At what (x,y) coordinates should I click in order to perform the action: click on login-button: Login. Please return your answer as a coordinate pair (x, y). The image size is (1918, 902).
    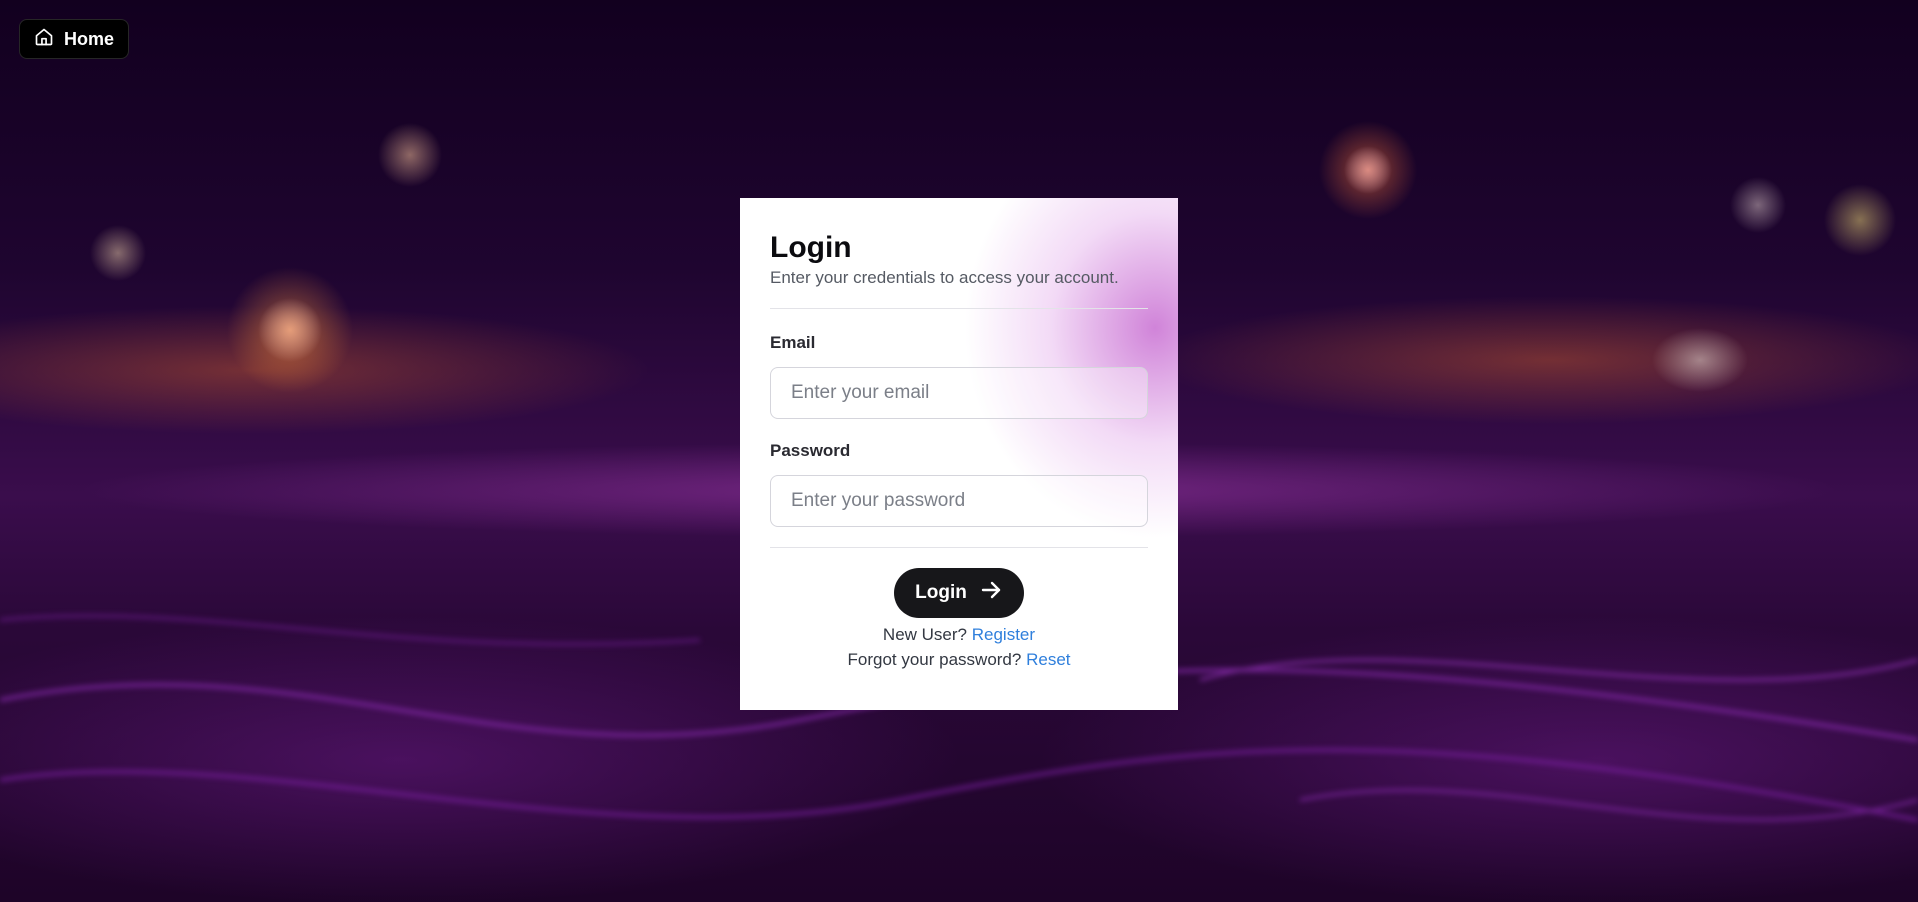
    Looking at the image, I should click on (959, 593).